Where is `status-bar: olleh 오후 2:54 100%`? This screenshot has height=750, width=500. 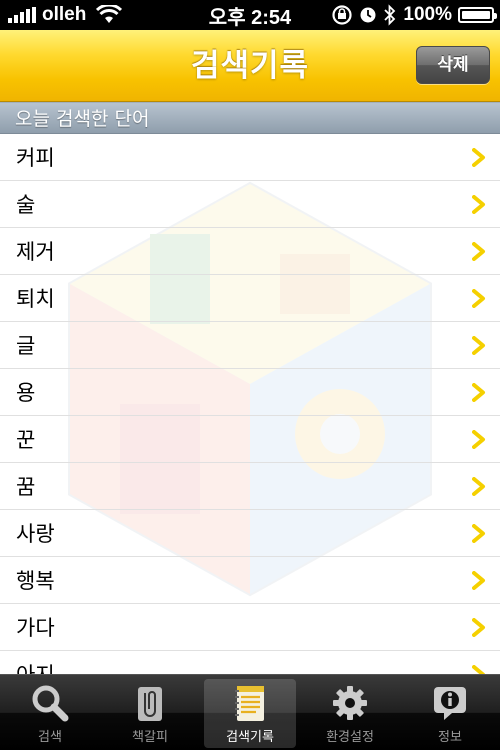 status-bar: olleh 오후 2:54 100% is located at coordinates (250, 15).